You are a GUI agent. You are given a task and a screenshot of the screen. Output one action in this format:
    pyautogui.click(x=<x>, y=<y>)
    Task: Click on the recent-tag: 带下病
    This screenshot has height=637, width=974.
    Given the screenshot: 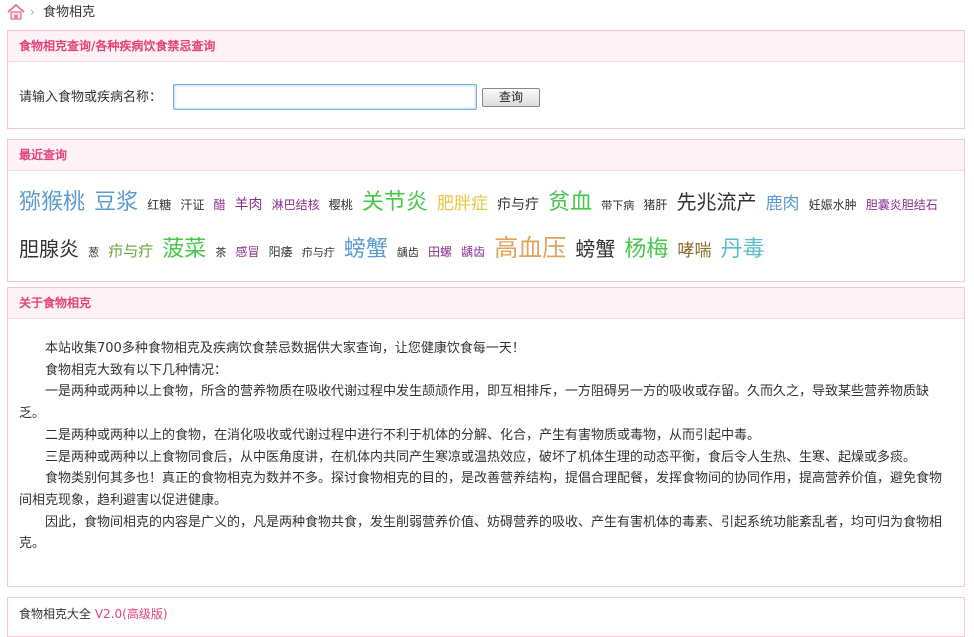 What is the action you would take?
    pyautogui.click(x=617, y=205)
    